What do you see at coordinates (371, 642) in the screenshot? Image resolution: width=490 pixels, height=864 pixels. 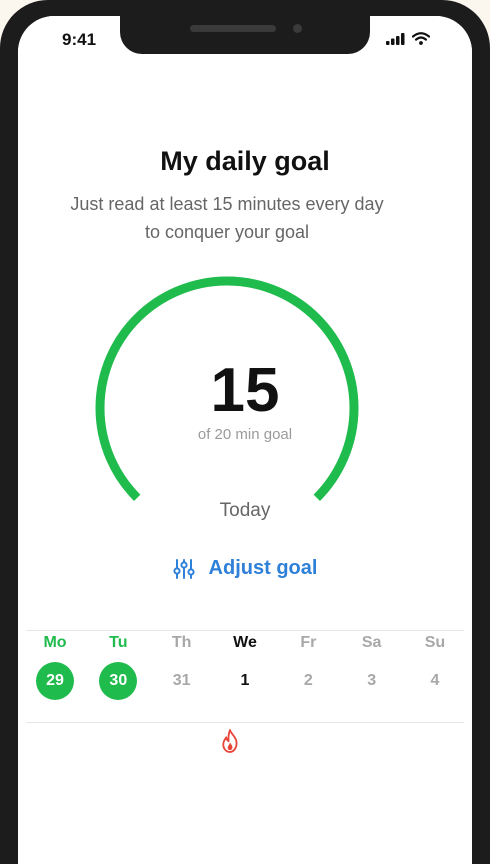 I see `day-label: Sa` at bounding box center [371, 642].